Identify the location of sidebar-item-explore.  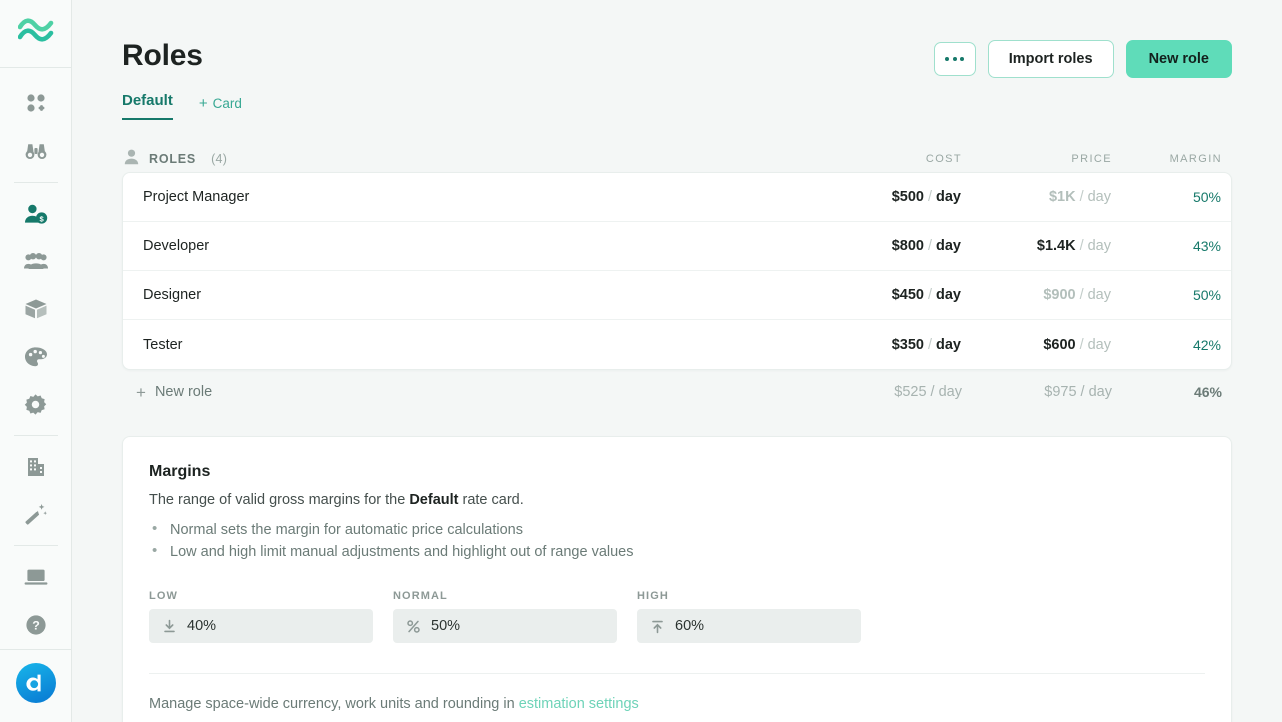
(36, 151).